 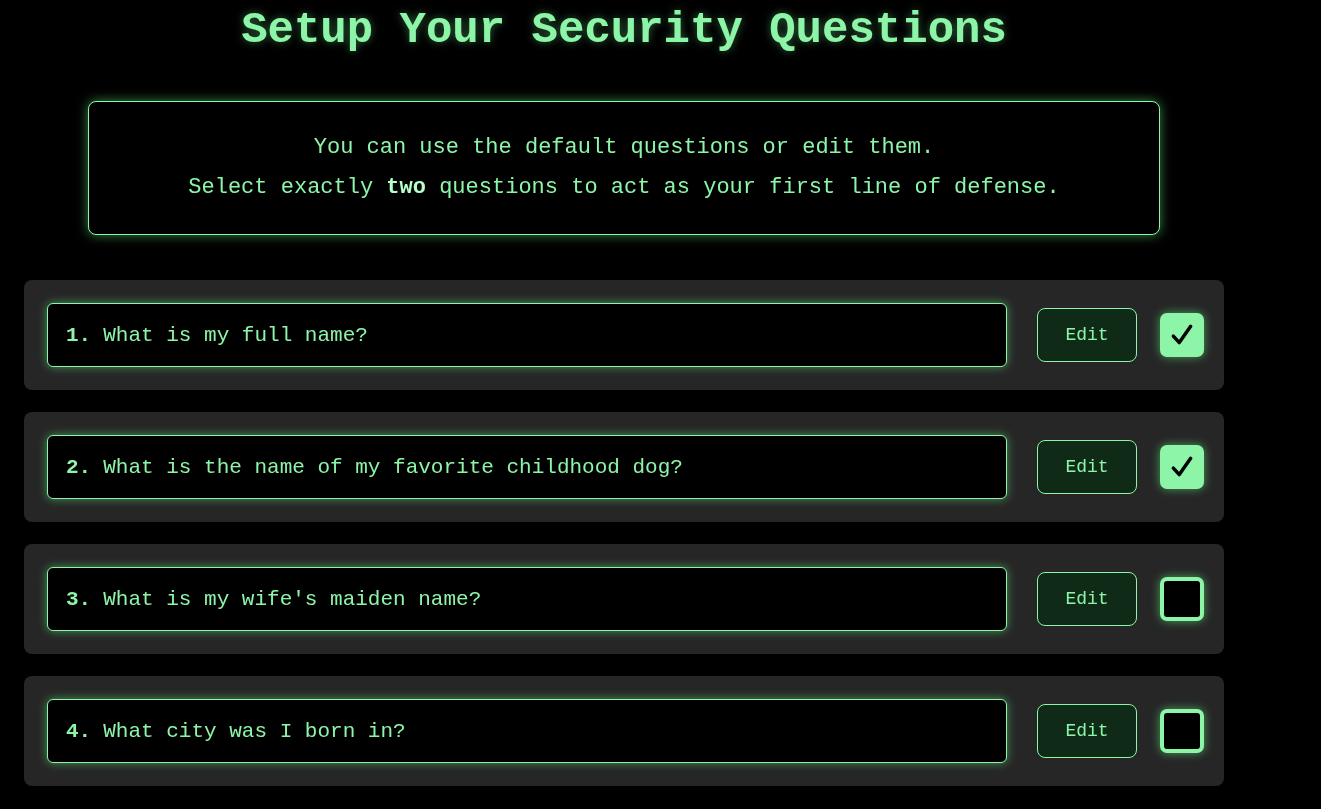 What do you see at coordinates (79, 599) in the screenshot?
I see `question-number: 3.` at bounding box center [79, 599].